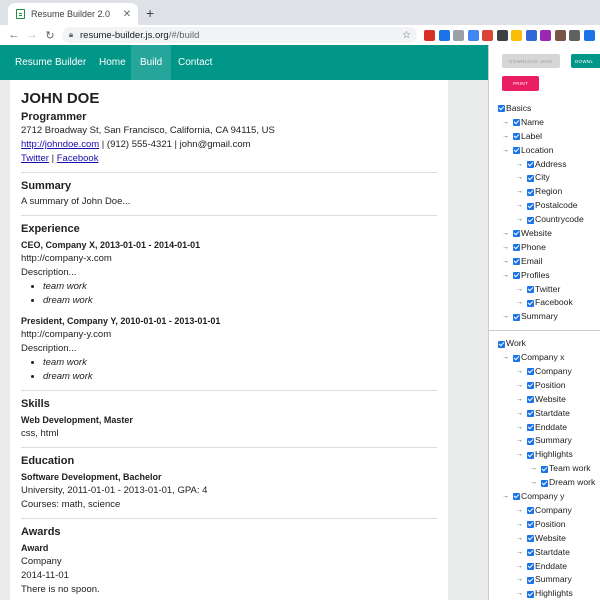 The image size is (600, 600). Describe the element at coordinates (112, 62) in the screenshot. I see `nav-home: Home` at that location.